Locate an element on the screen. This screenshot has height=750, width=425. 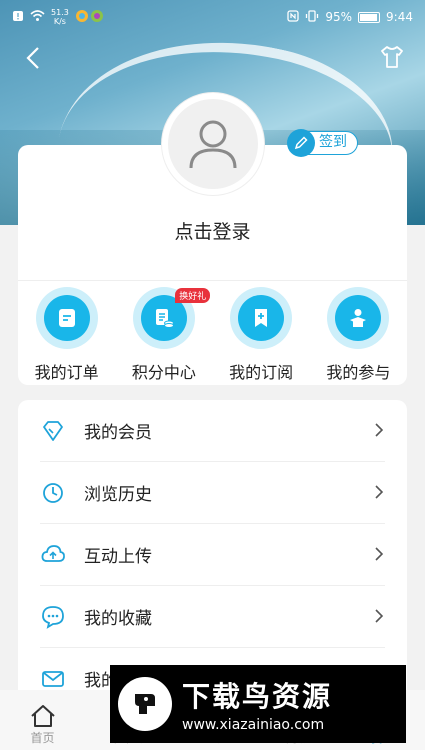
wifi-icon is located at coordinates (37, 17).